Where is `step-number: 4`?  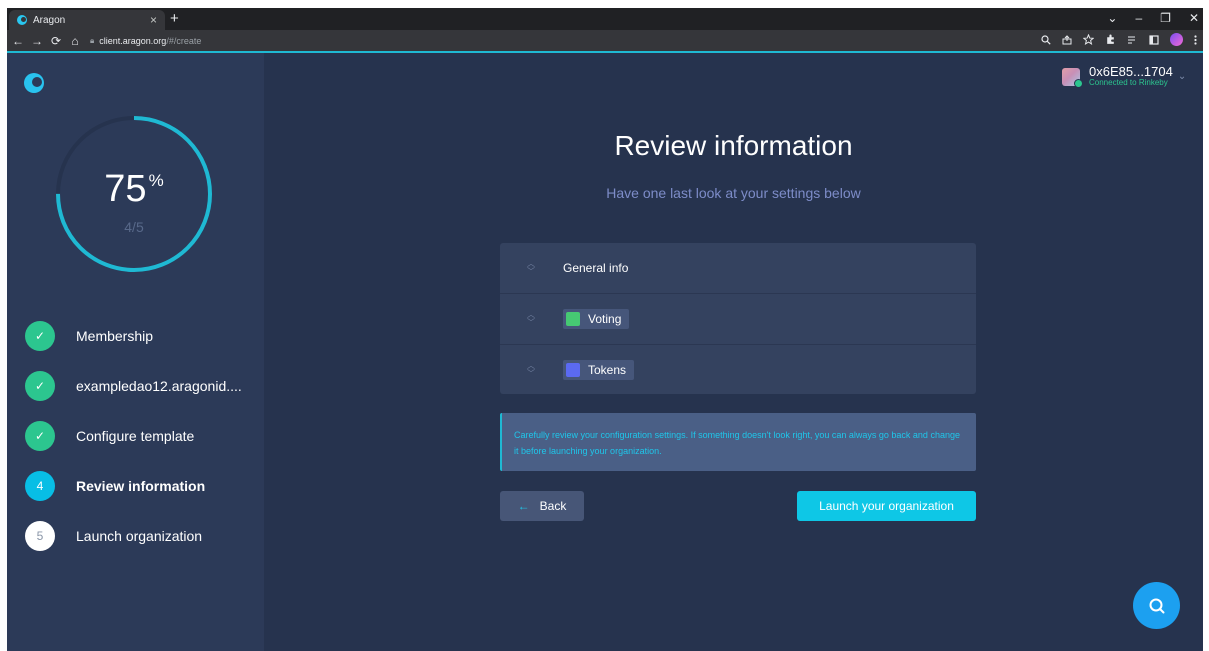 step-number: 4 is located at coordinates (40, 486).